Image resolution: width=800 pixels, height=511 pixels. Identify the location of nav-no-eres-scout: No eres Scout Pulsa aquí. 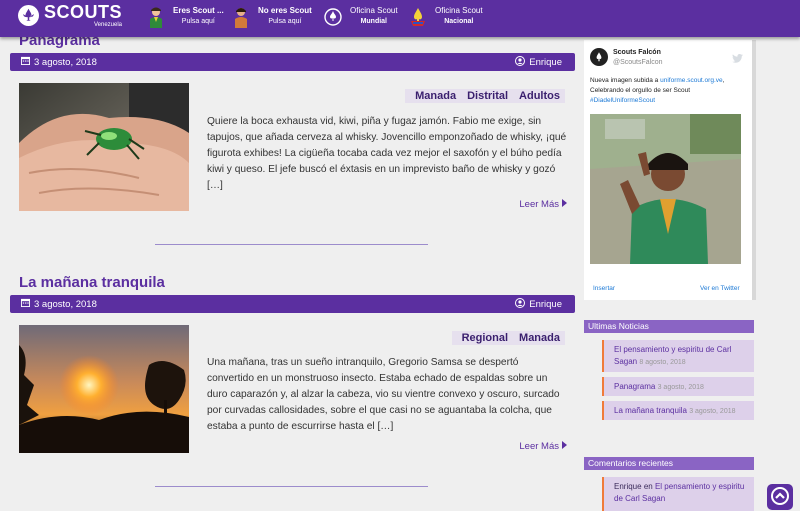
(271, 16).